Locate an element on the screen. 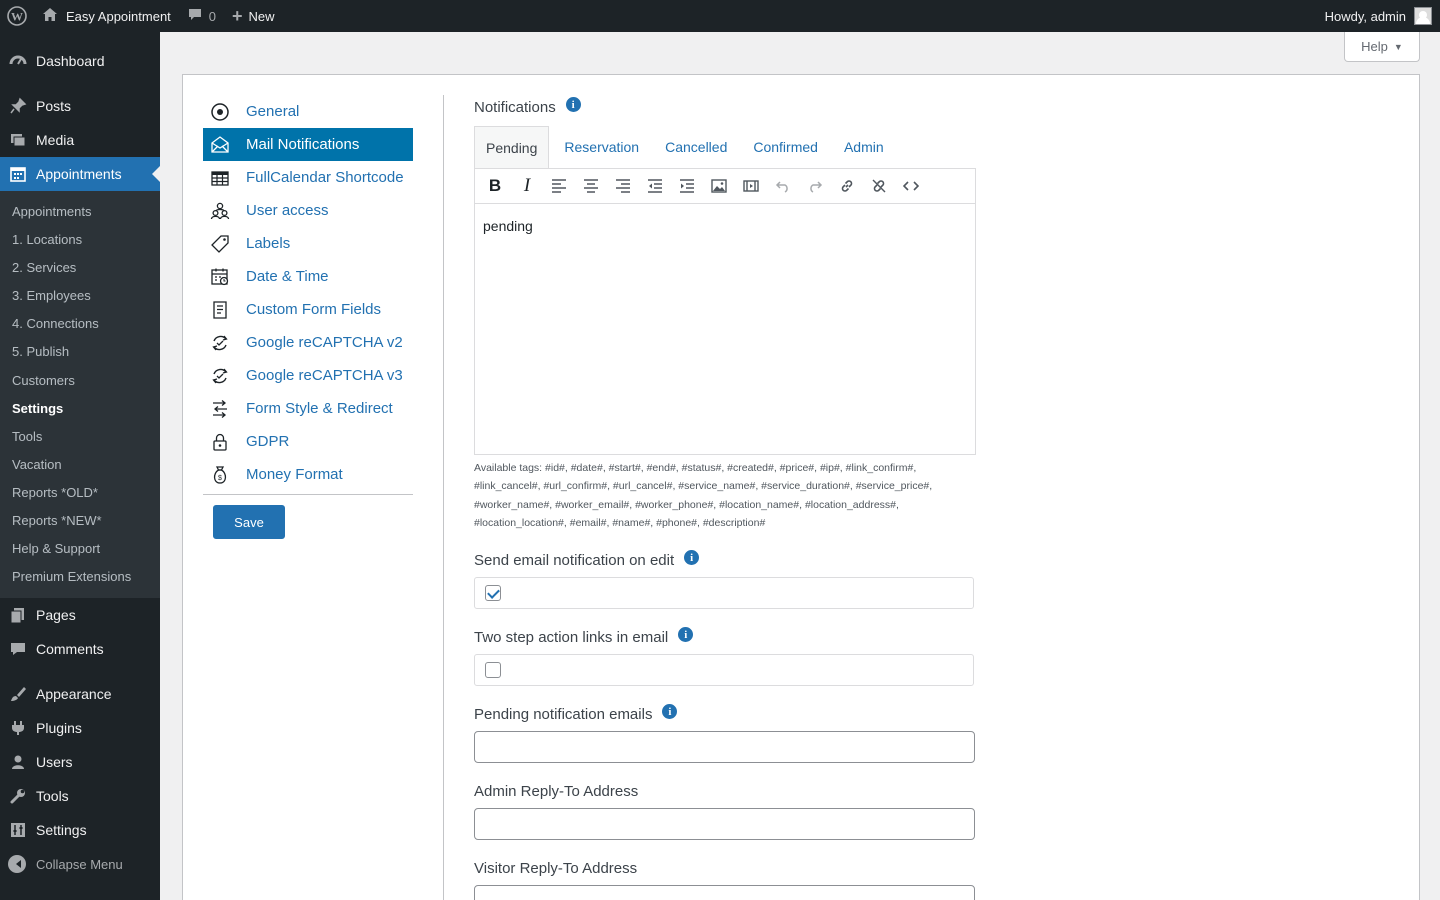  send-on-edit-field: Send email notification on edit i is located at coordinates (734, 580).